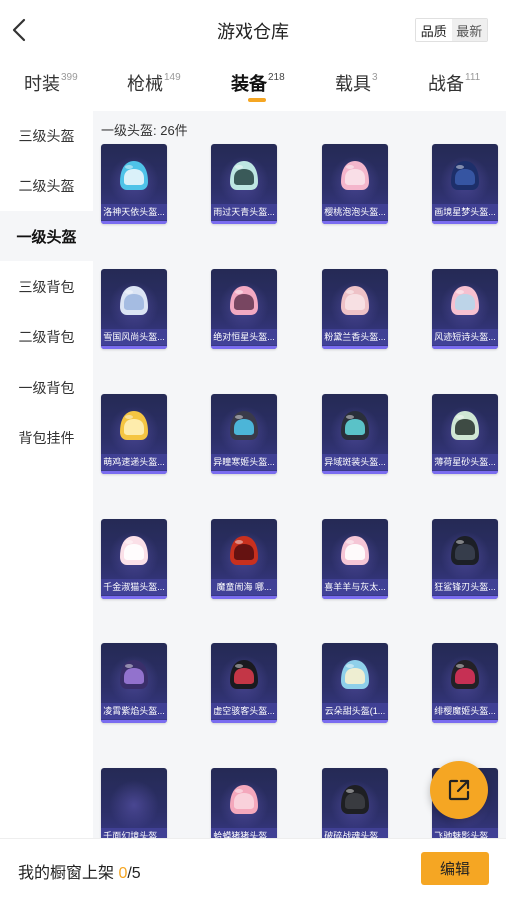  What do you see at coordinates (249, 84) in the screenshot?
I see `tab-label: 装备` at bounding box center [249, 84].